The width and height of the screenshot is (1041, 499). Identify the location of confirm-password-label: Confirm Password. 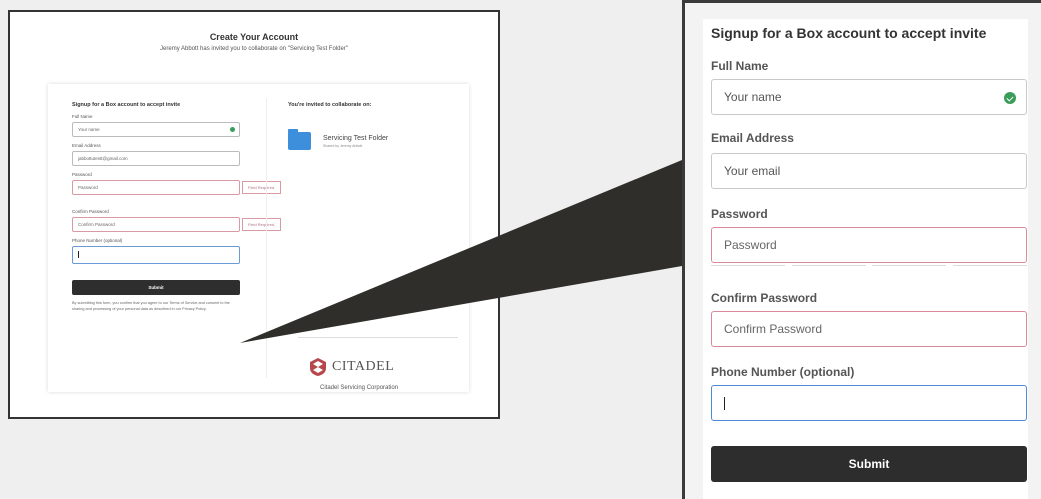
(764, 298).